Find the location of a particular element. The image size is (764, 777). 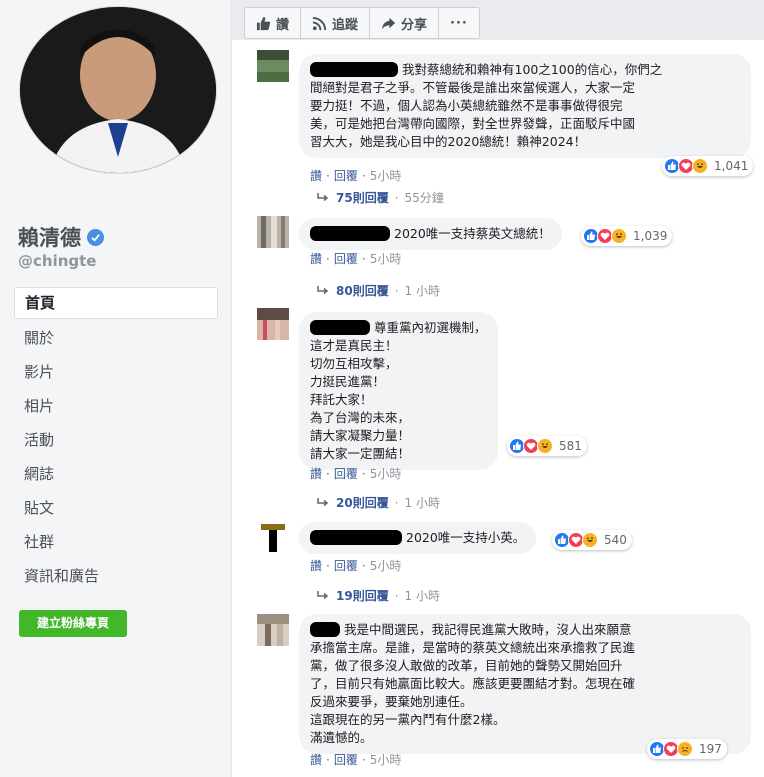

comment-text: 2020唯一支持蔡英文總統！ is located at coordinates (472, 233).